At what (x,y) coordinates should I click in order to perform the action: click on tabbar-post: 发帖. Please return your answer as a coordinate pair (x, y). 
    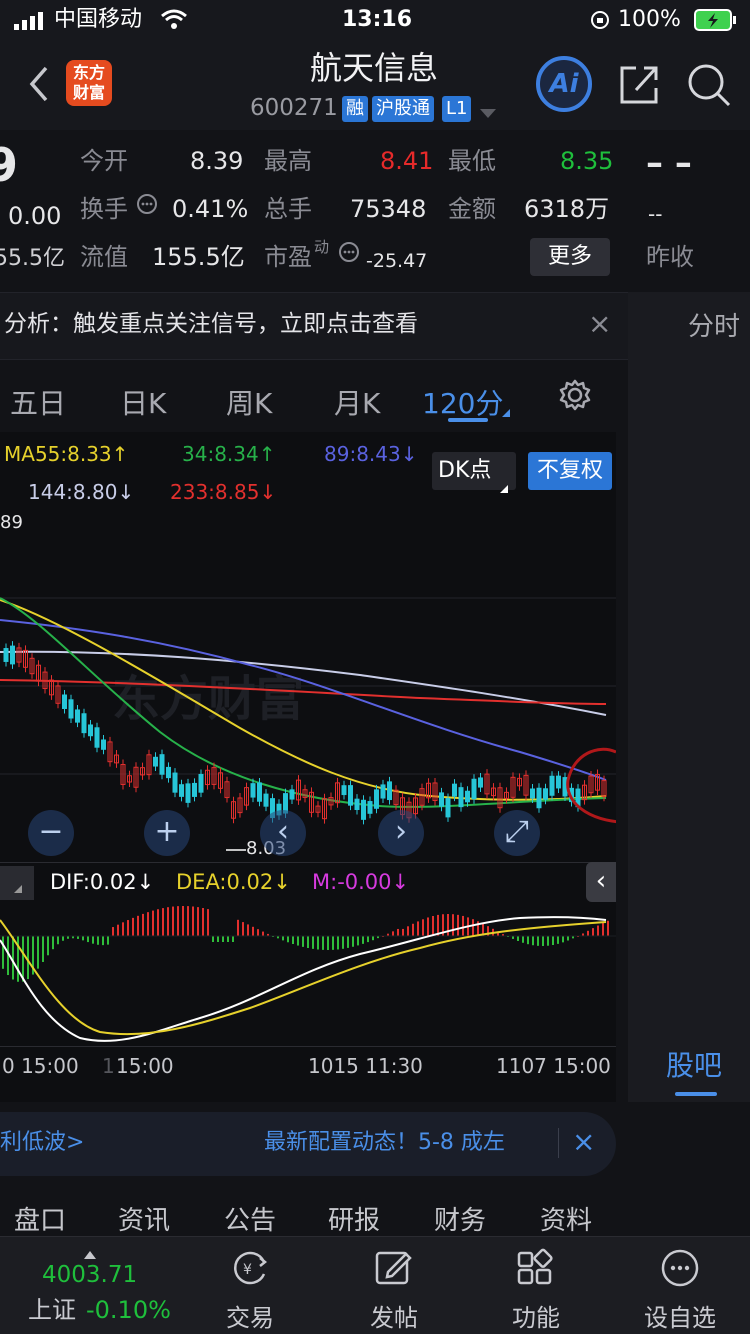
    Looking at the image, I should click on (394, 1315).